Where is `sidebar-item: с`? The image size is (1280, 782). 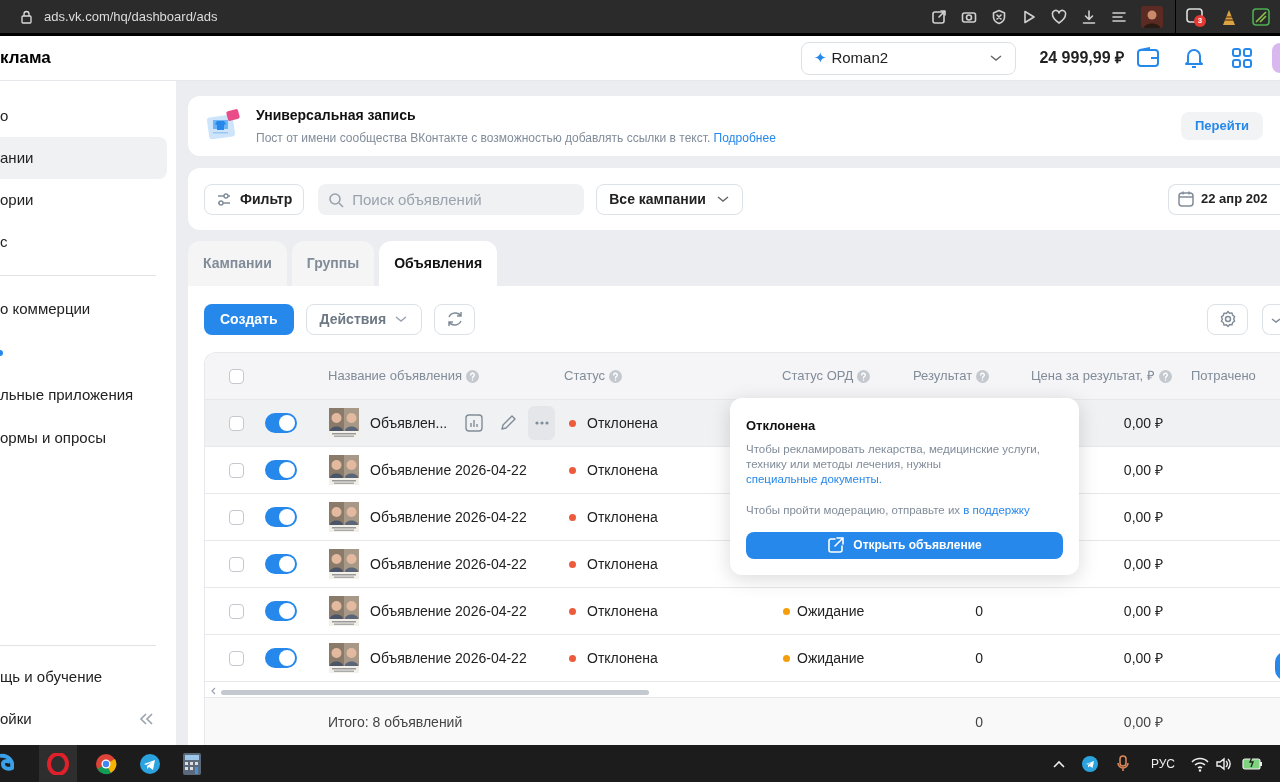 sidebar-item: с is located at coordinates (83, 242).